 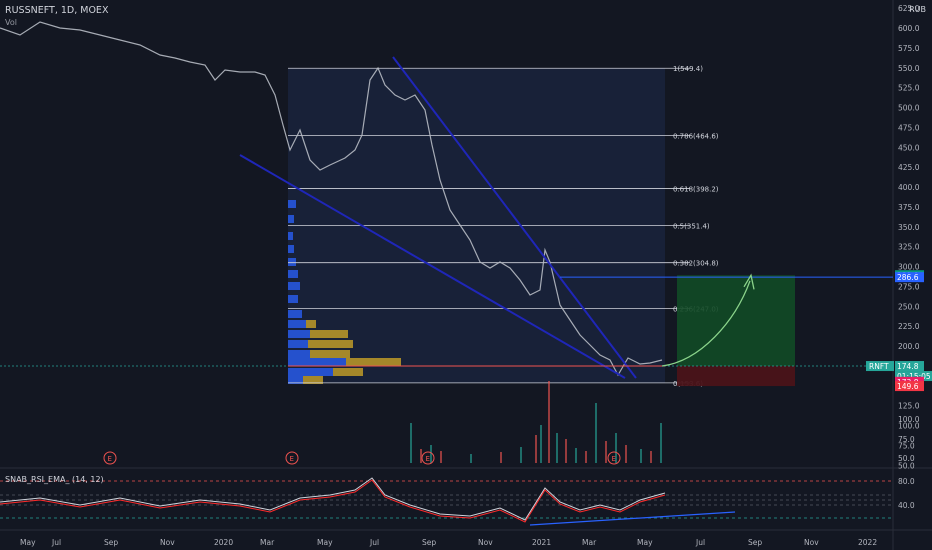 What do you see at coordinates (909, 88) in the screenshot?
I see `price-tick-label: 525.0` at bounding box center [909, 88].